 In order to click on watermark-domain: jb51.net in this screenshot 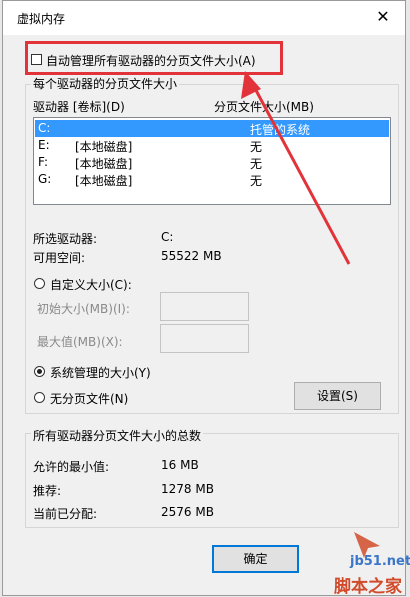, I will do `click(380, 561)`.